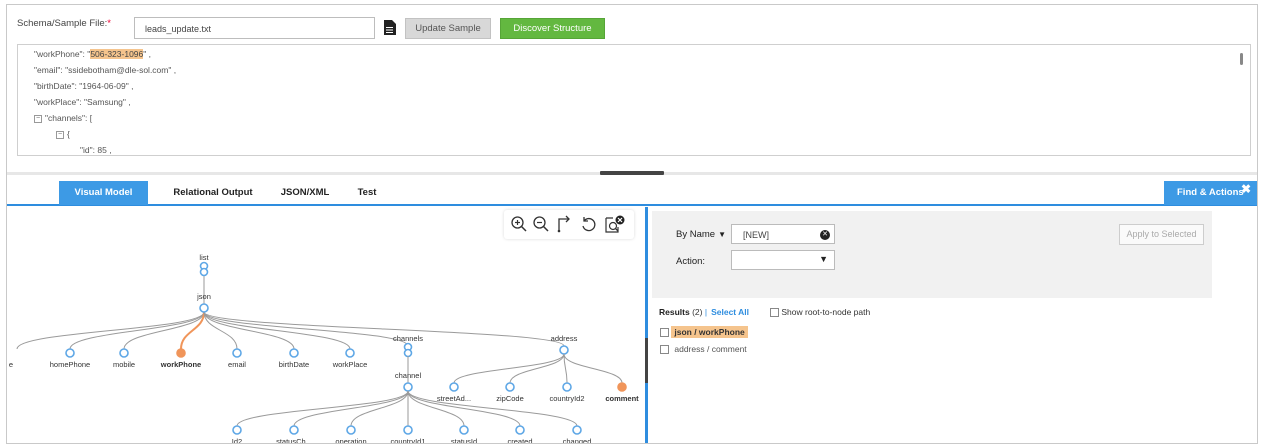 This screenshot has width=1264, height=448. I want to click on graph-node-label: list, so click(204, 257).